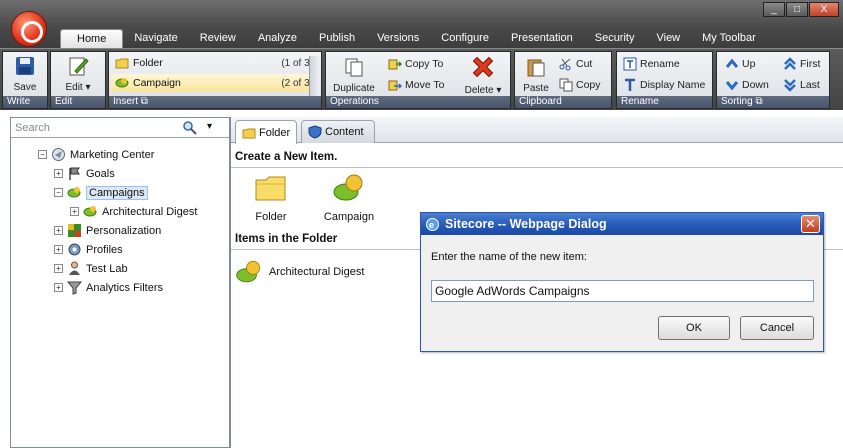 This screenshot has height=448, width=843. Describe the element at coordinates (418, 102) in the screenshot. I see `operations-group-label: Operations` at that location.